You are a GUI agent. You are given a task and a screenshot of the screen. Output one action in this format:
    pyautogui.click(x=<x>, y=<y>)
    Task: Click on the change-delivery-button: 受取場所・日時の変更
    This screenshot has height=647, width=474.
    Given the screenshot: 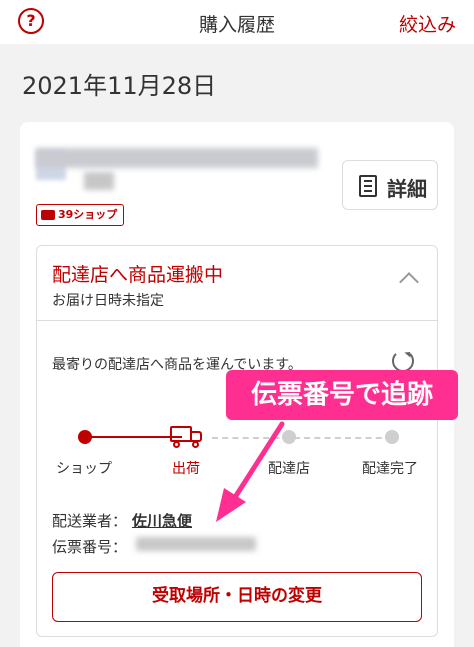 What is the action you would take?
    pyautogui.click(x=237, y=597)
    